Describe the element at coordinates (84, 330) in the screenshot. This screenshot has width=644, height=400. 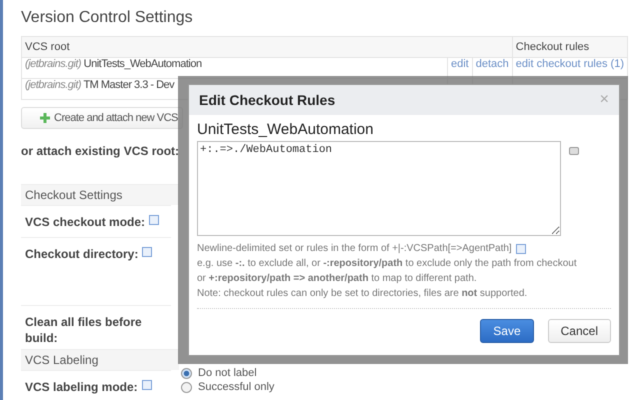
I see `field-label: Clean all files before build:` at that location.